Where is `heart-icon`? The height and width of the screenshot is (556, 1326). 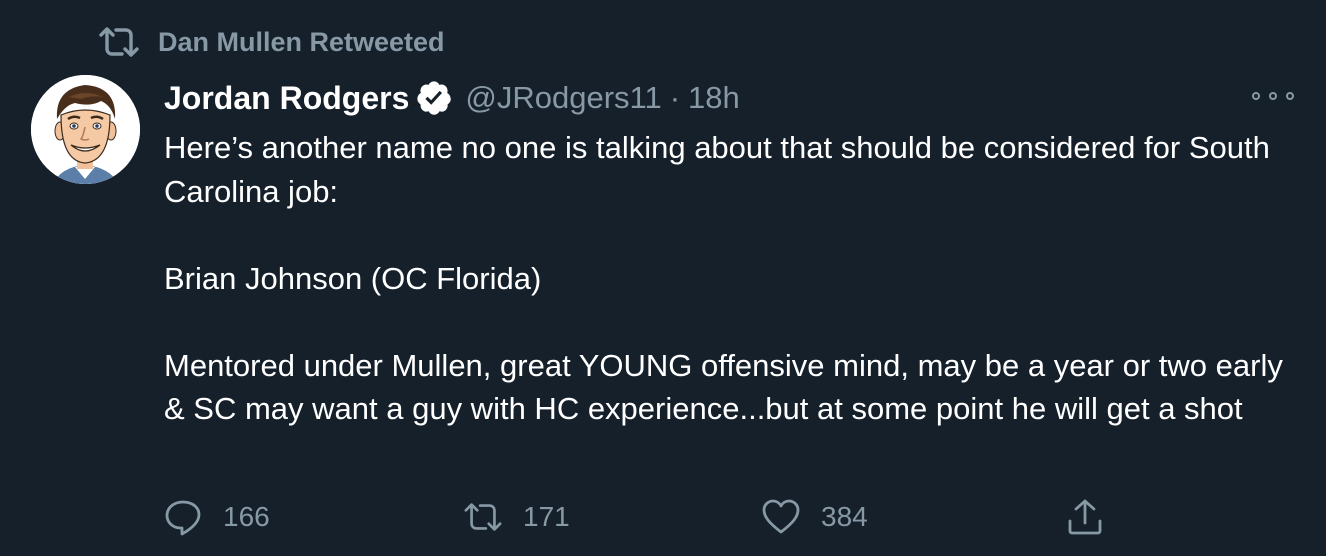
heart-icon is located at coordinates (781, 516).